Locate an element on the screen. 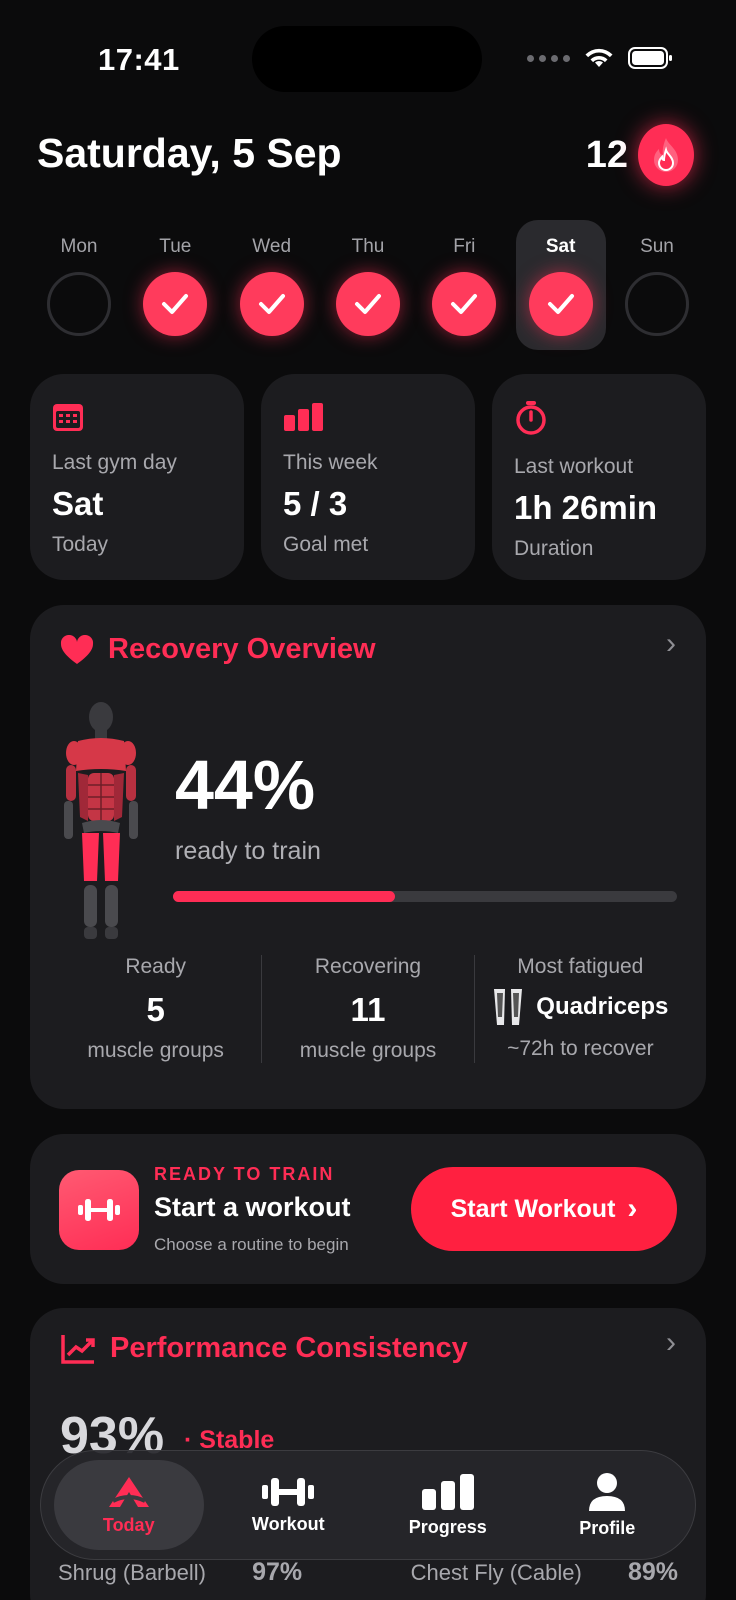 The height and width of the screenshot is (1600, 736). day-mon: Mon is located at coordinates (79, 285).